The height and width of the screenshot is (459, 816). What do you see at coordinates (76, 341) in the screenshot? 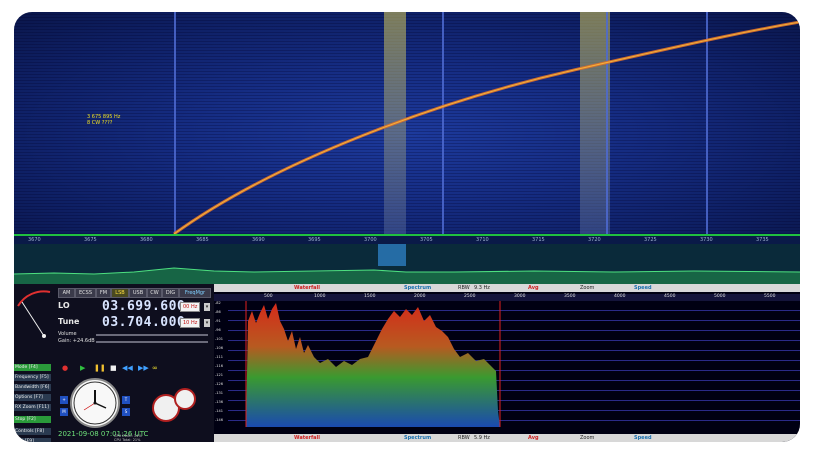
I see `gain-label: Gain: +24.6dB` at bounding box center [76, 341].